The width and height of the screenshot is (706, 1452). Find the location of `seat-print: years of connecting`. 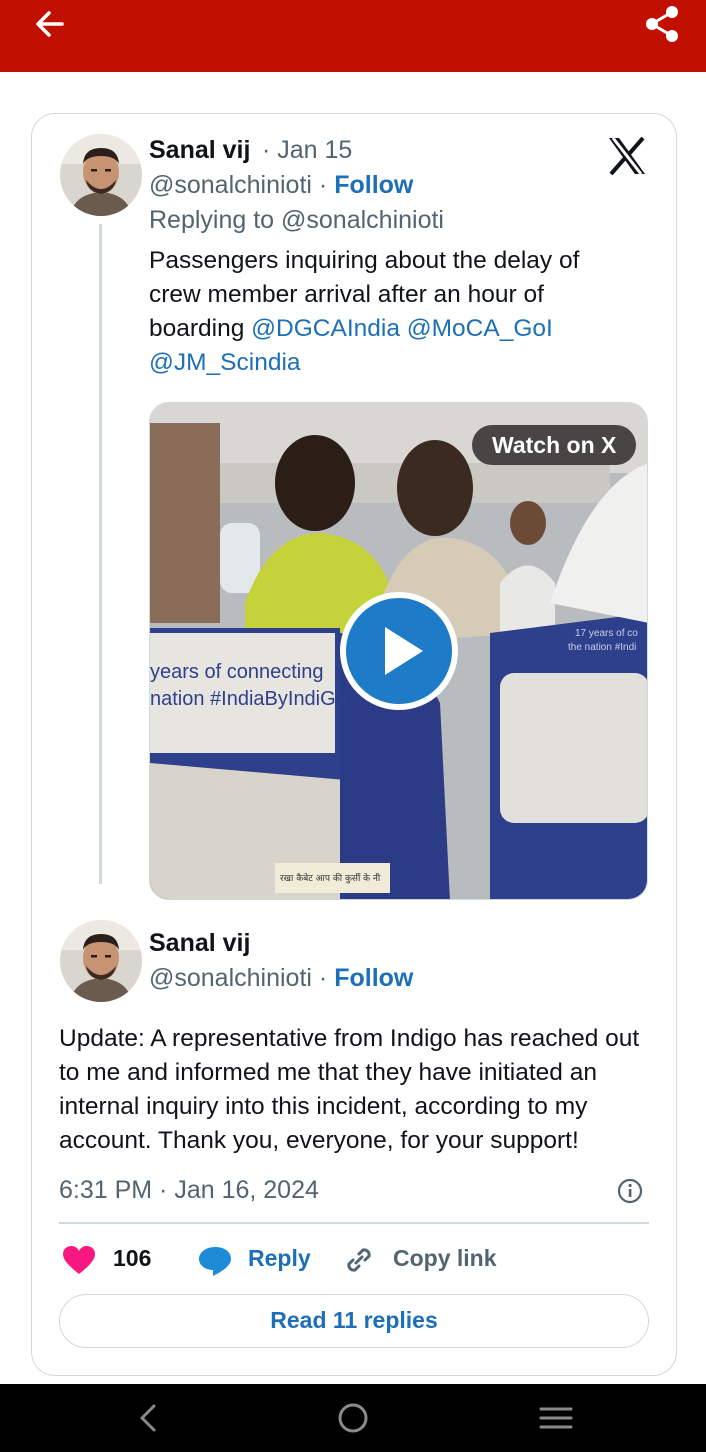

seat-print: years of connecting is located at coordinates (236, 672).